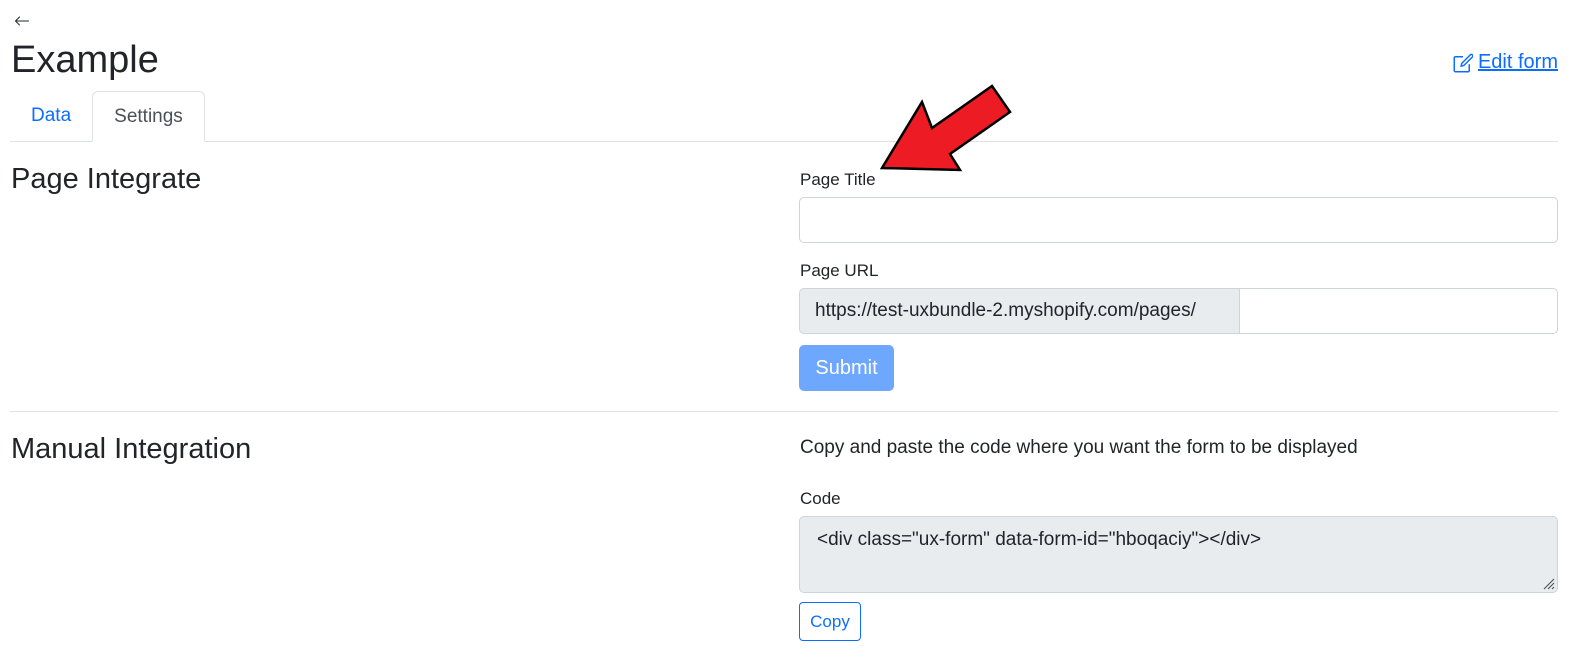  Describe the element at coordinates (838, 179) in the screenshot. I see `page-title-label: Page Title` at that location.